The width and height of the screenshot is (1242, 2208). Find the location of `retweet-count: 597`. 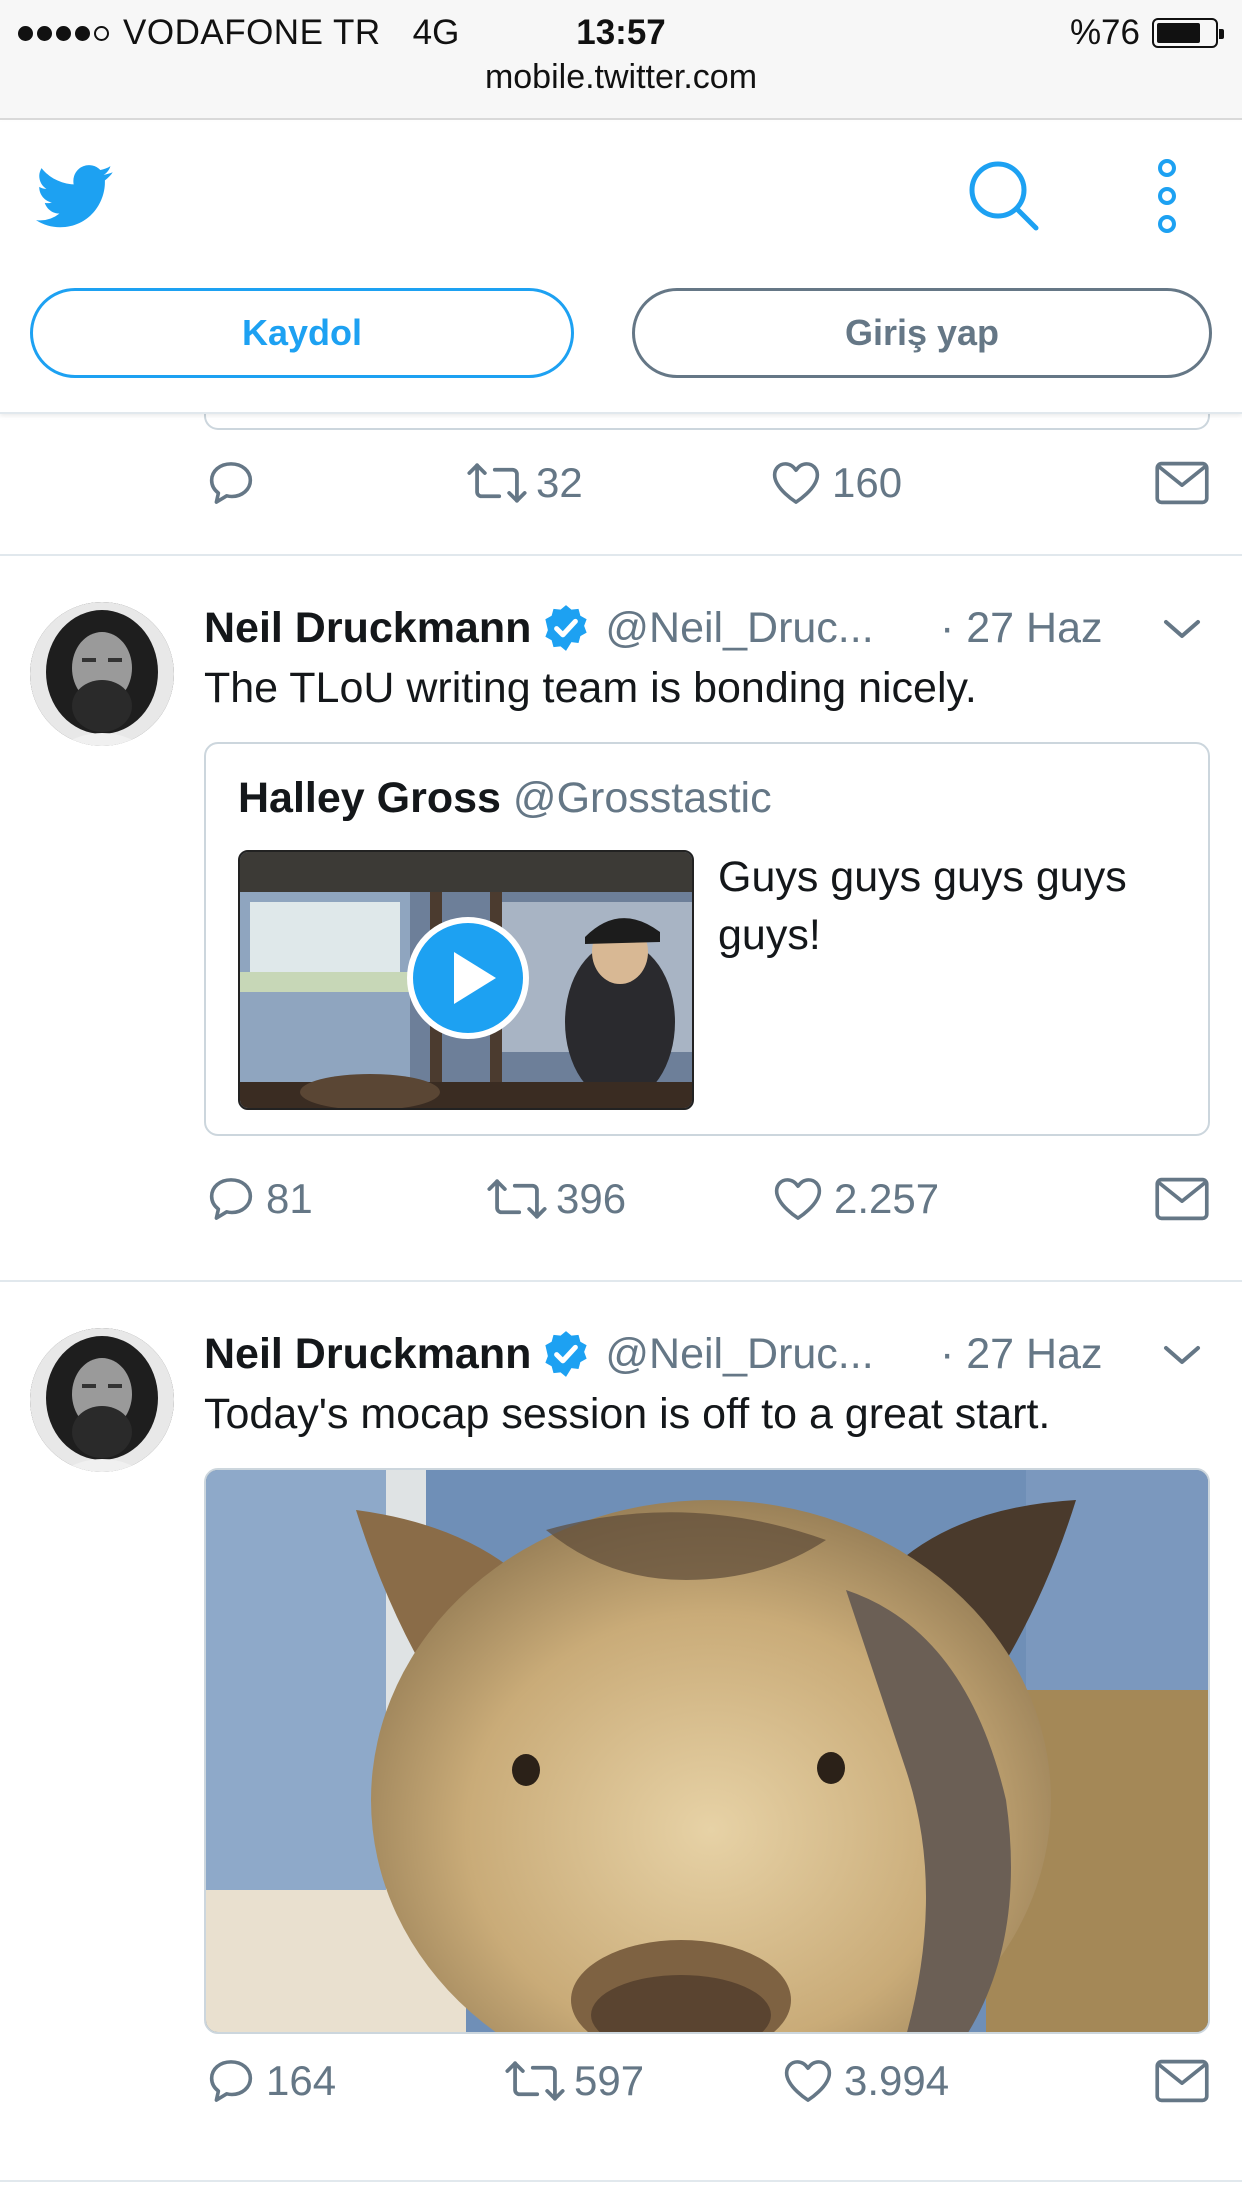

retweet-count: 597 is located at coordinates (609, 2080).